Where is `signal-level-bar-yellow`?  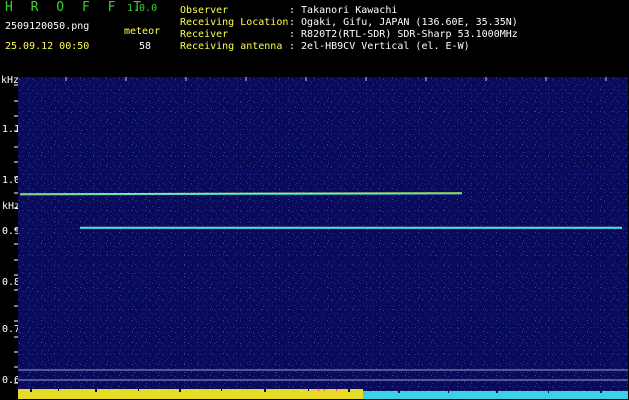 signal-level-bar-yellow is located at coordinates (190, 394).